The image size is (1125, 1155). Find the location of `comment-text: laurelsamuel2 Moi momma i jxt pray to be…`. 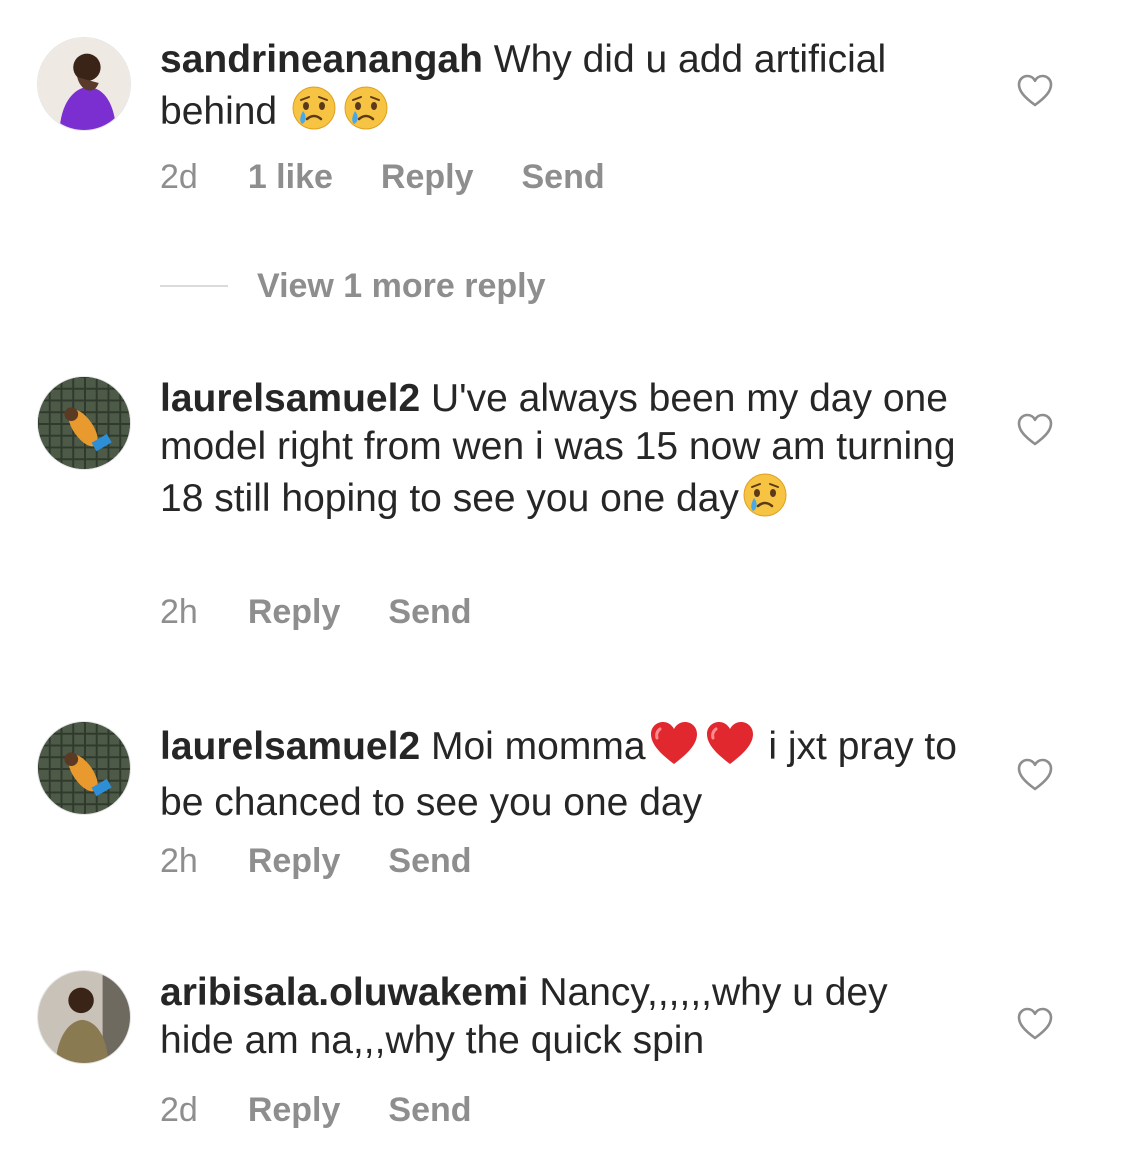

comment-text: laurelsamuel2 Moi momma i jxt pray to be… is located at coordinates (560, 773).